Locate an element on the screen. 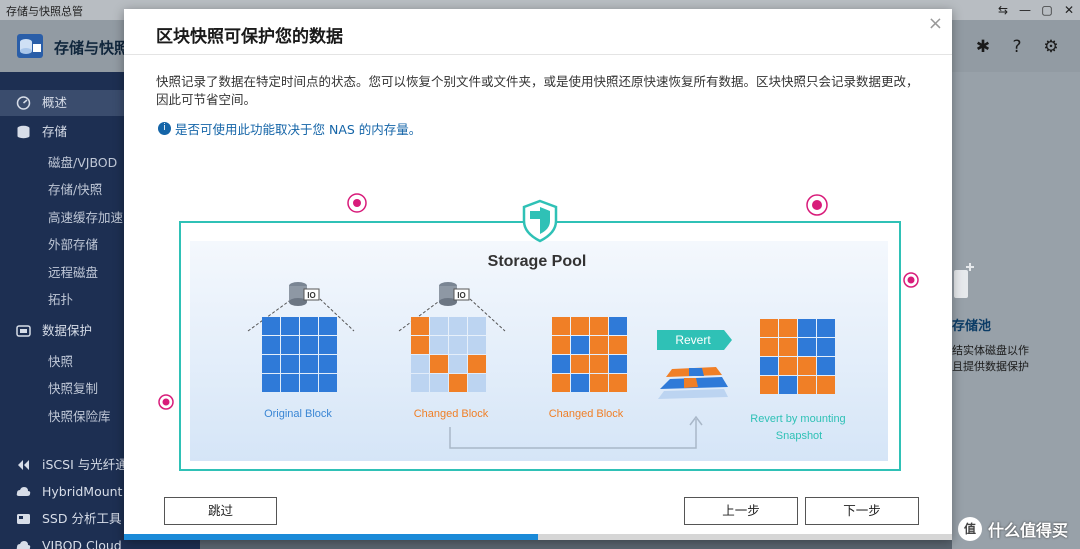 This screenshot has width=1080, height=549. watermark: 值 什么值得买 is located at coordinates (1012, 529).